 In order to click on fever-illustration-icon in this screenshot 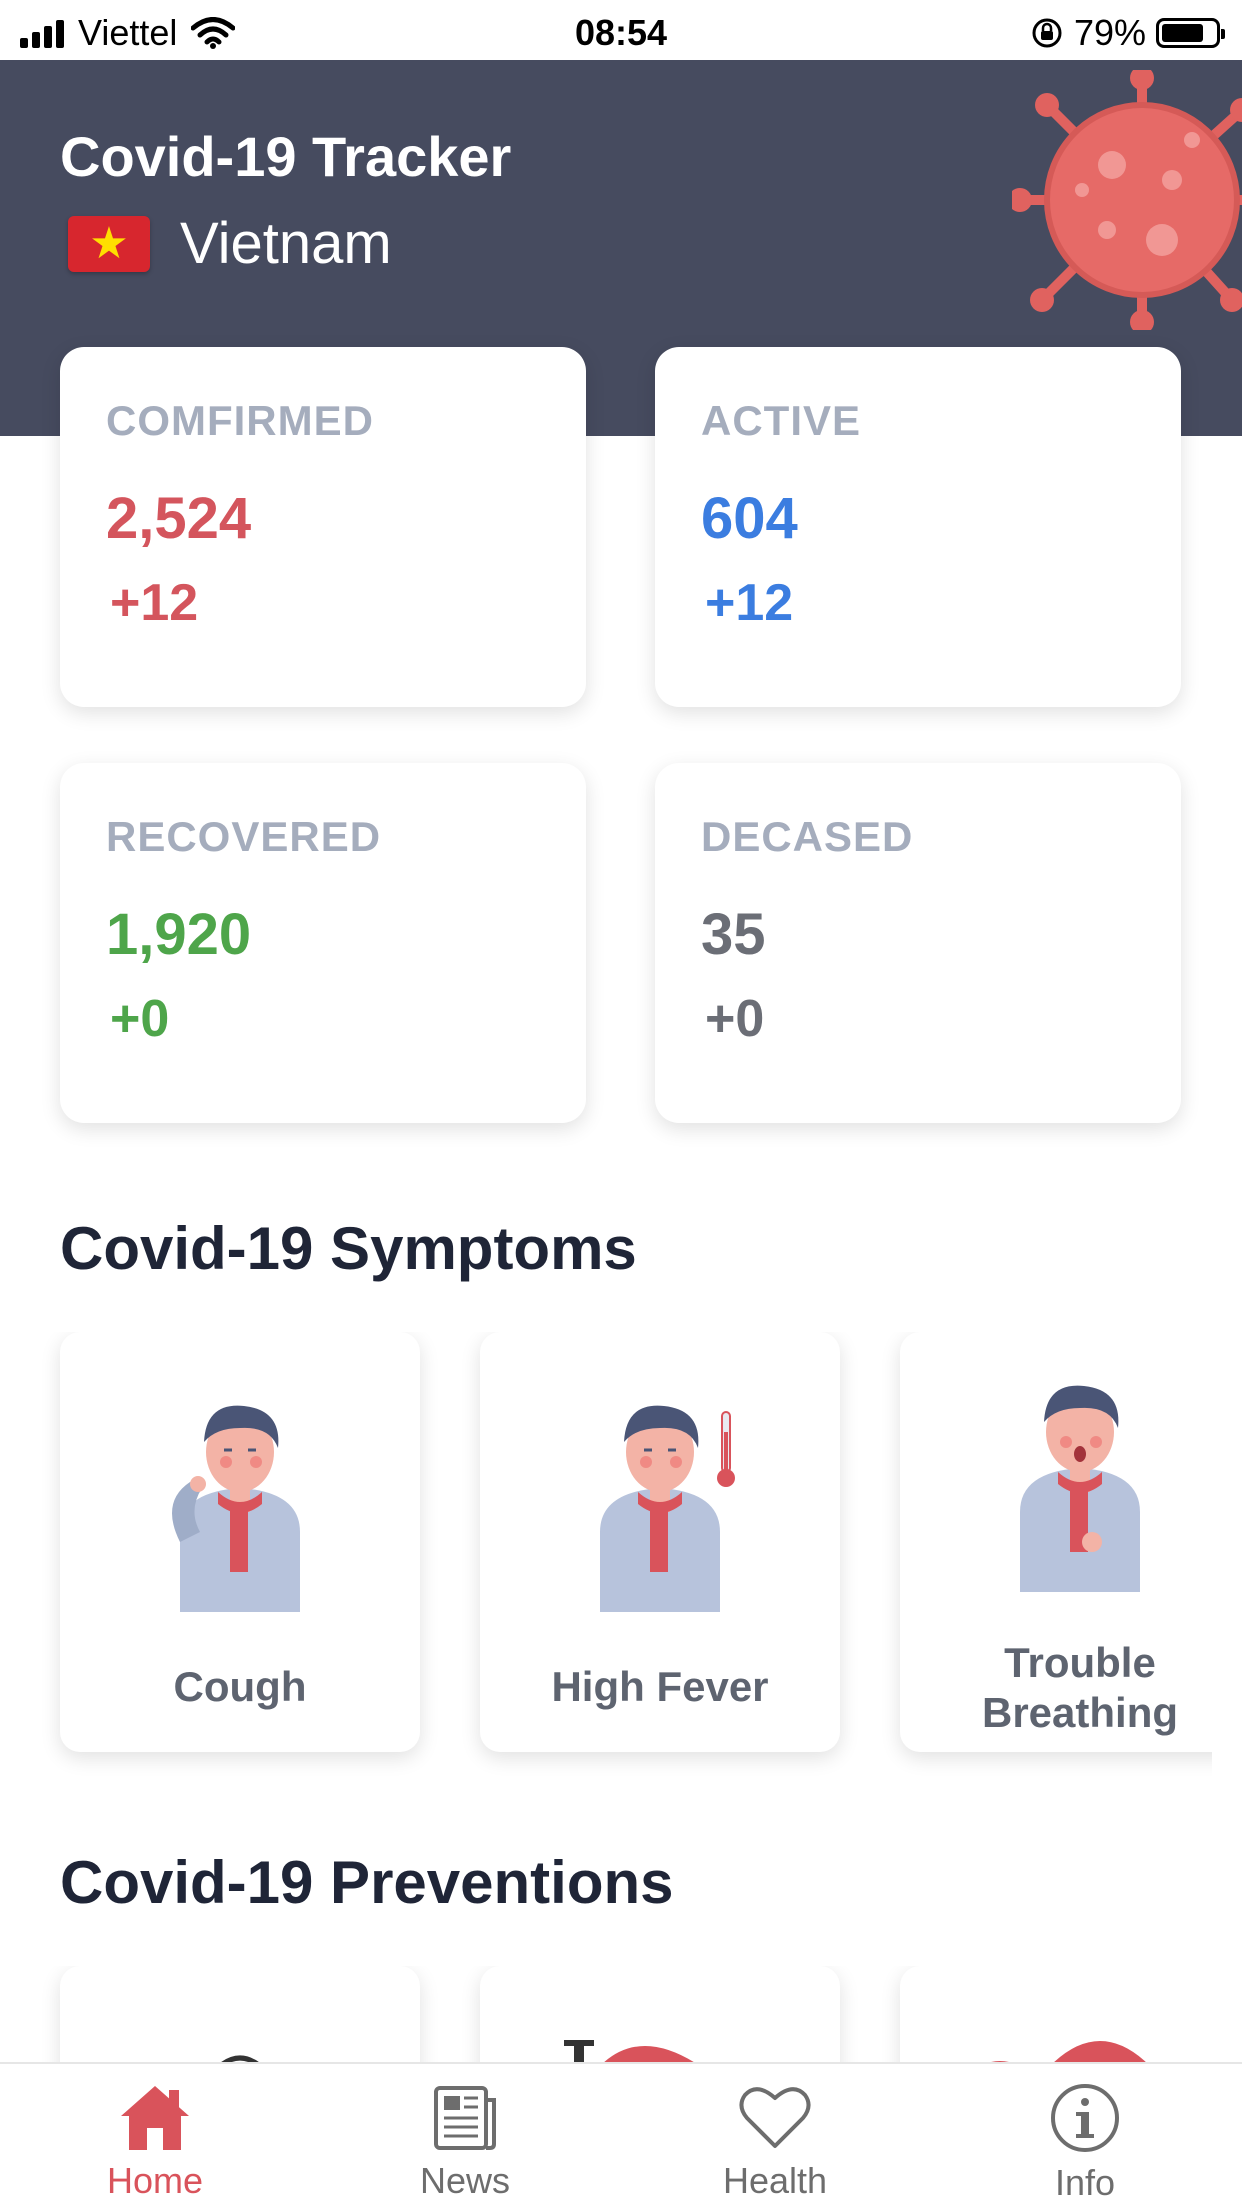, I will do `click(667, 1508)`.